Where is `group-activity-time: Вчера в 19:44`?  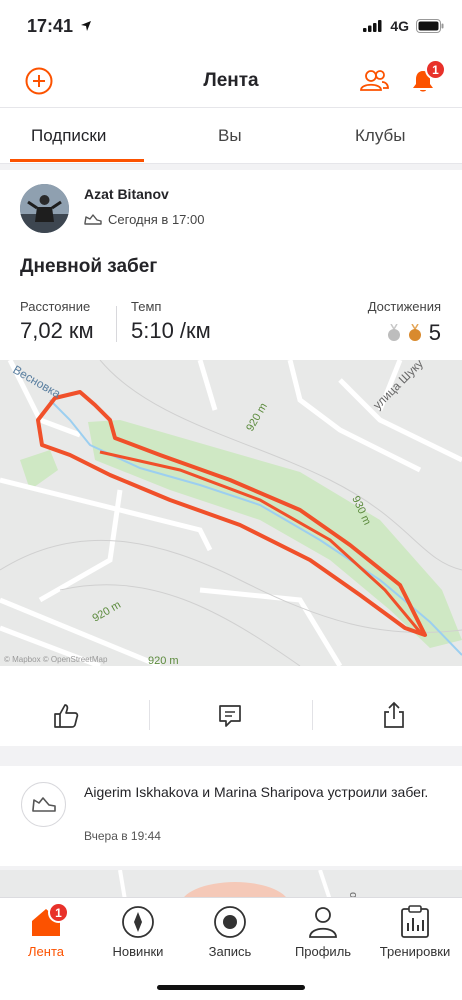 group-activity-time: Вчера в 19:44 is located at coordinates (122, 836).